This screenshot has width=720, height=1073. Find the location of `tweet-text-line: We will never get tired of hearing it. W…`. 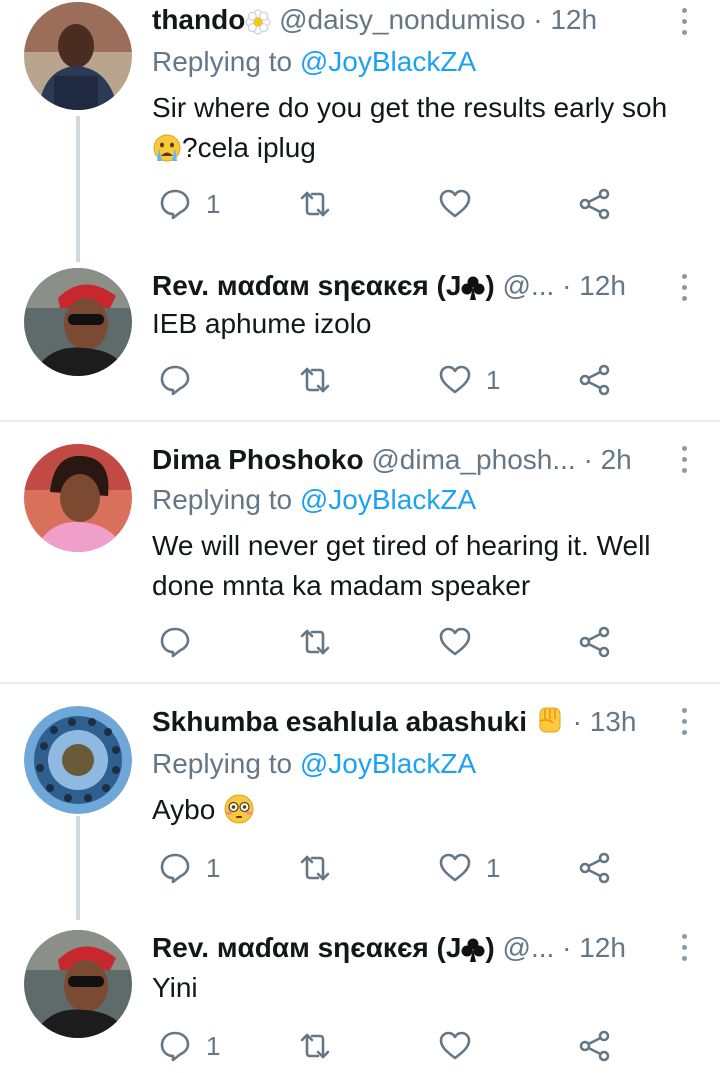

tweet-text-line: We will never get tired of hearing it. W… is located at coordinates (401, 545).